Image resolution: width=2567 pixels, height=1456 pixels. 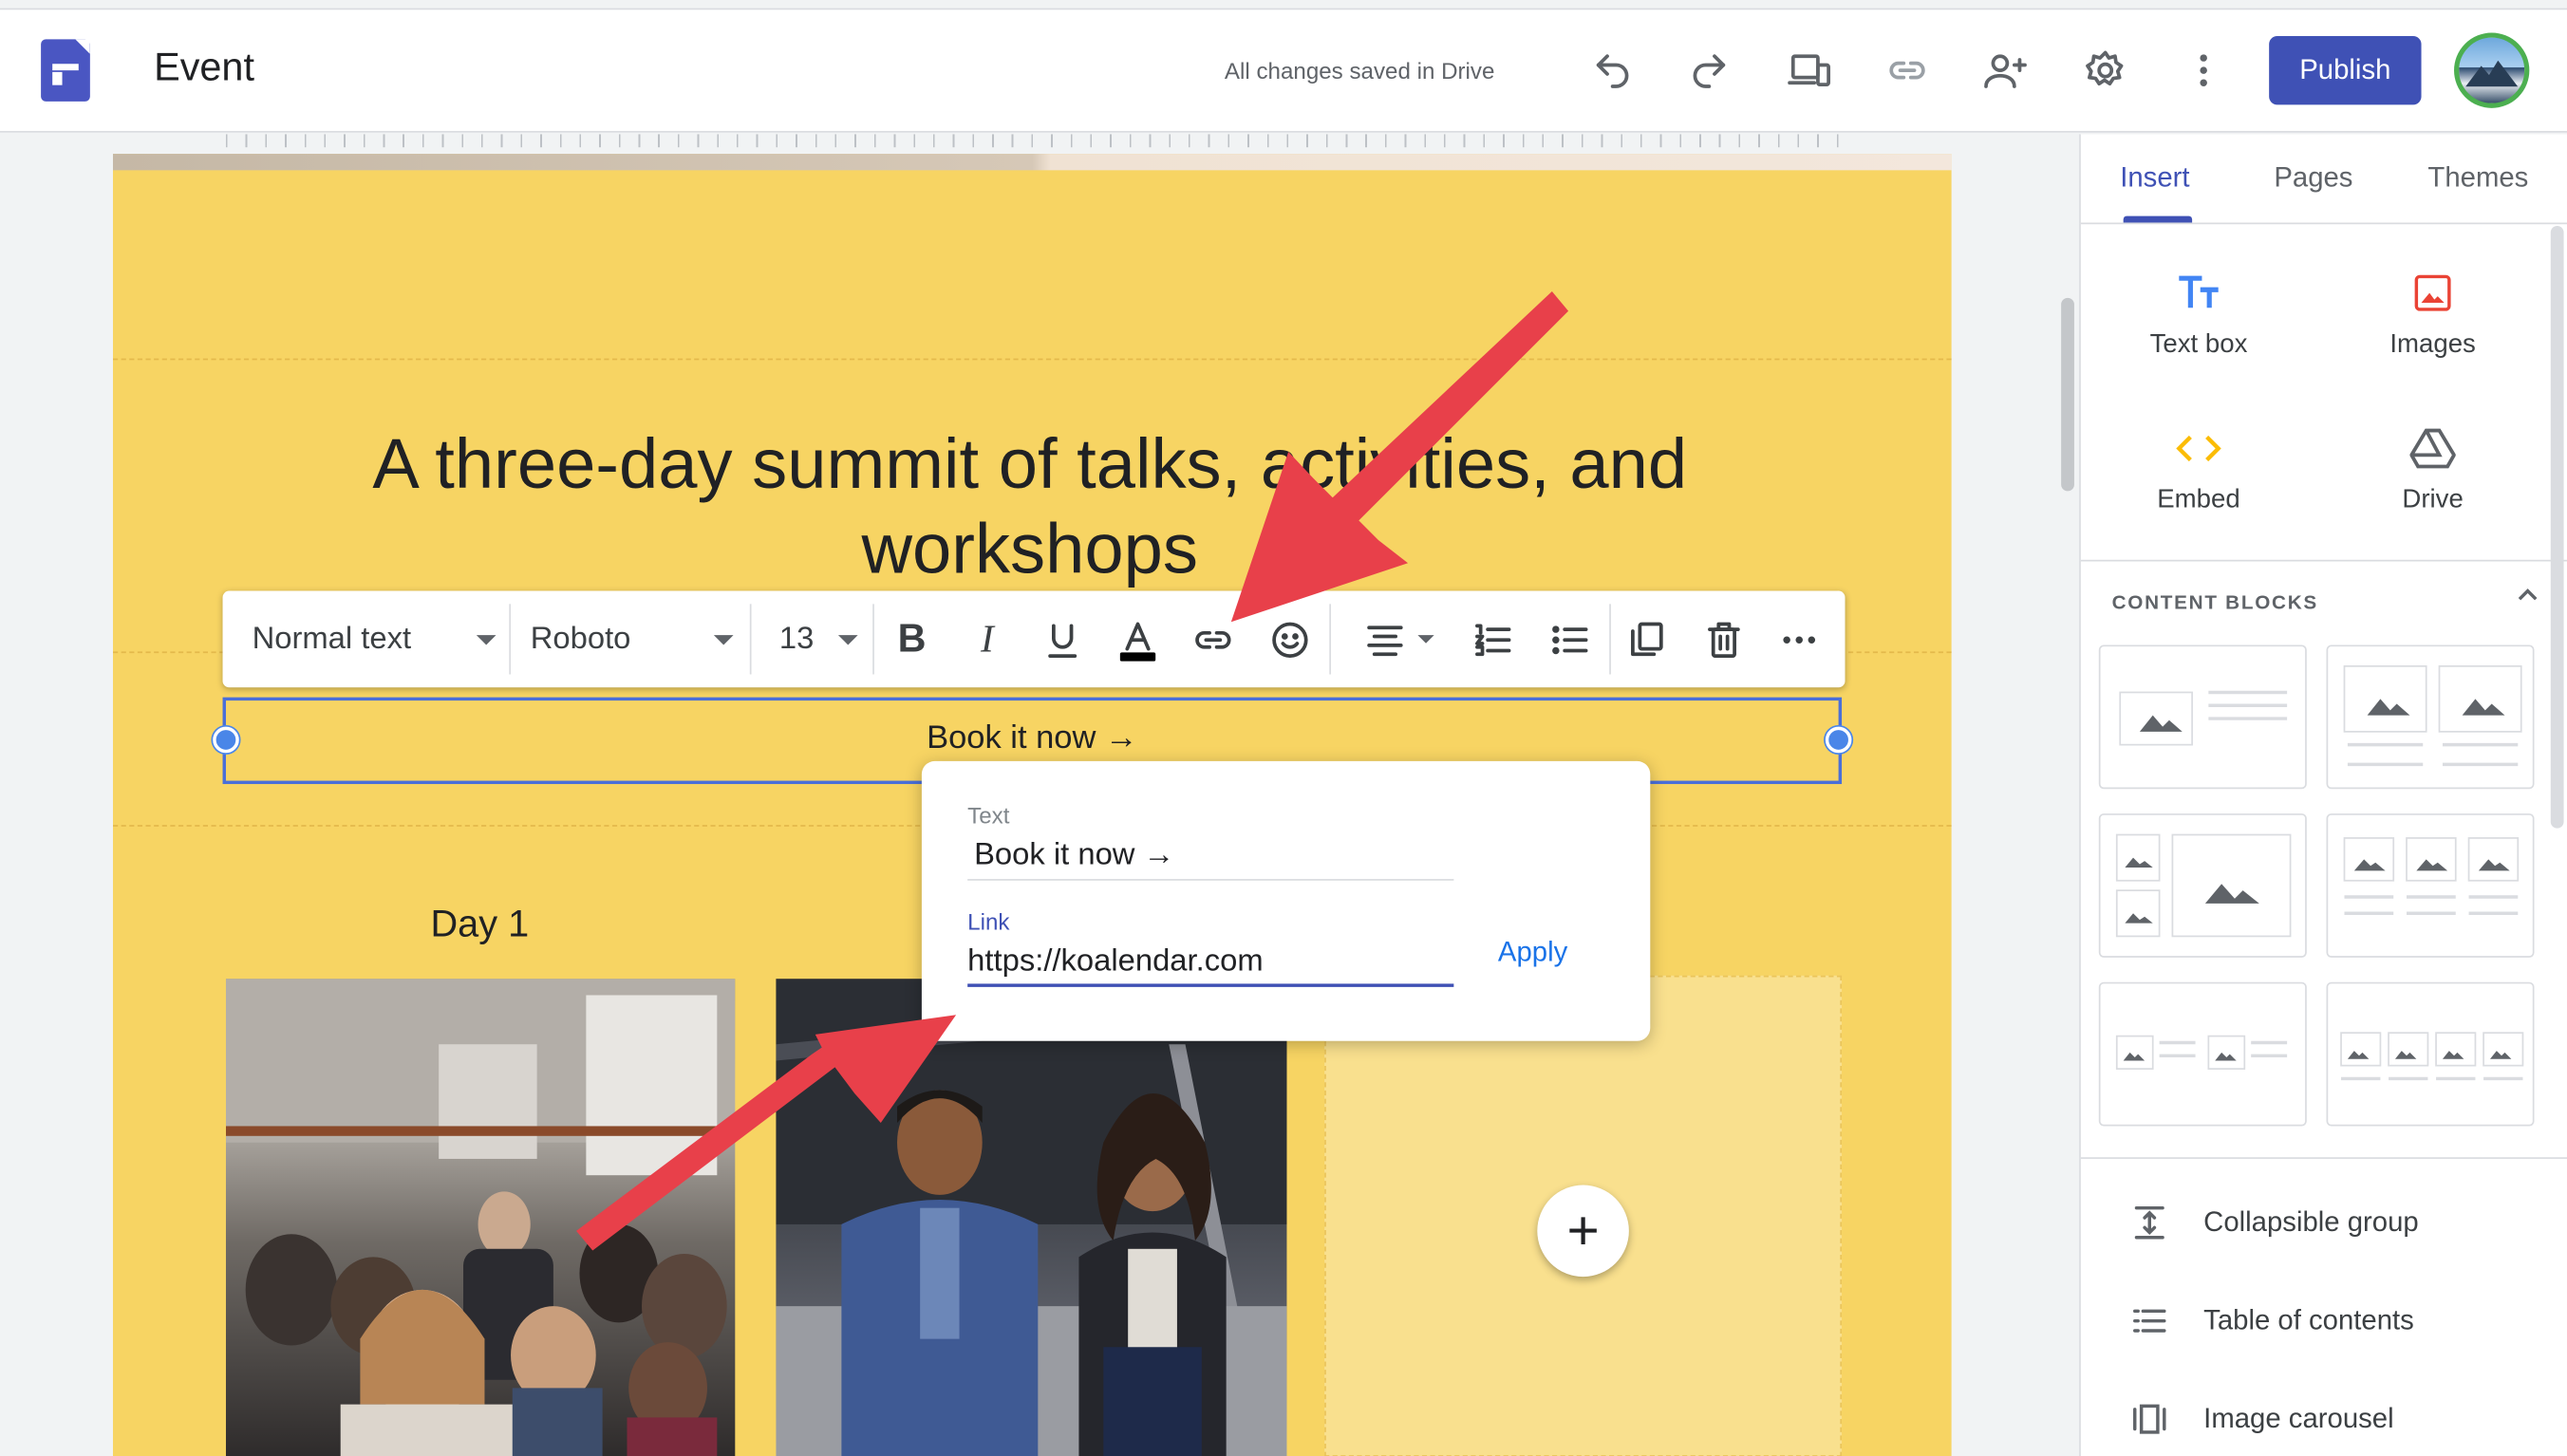 I want to click on insert-item-label: Drive, so click(x=2433, y=500).